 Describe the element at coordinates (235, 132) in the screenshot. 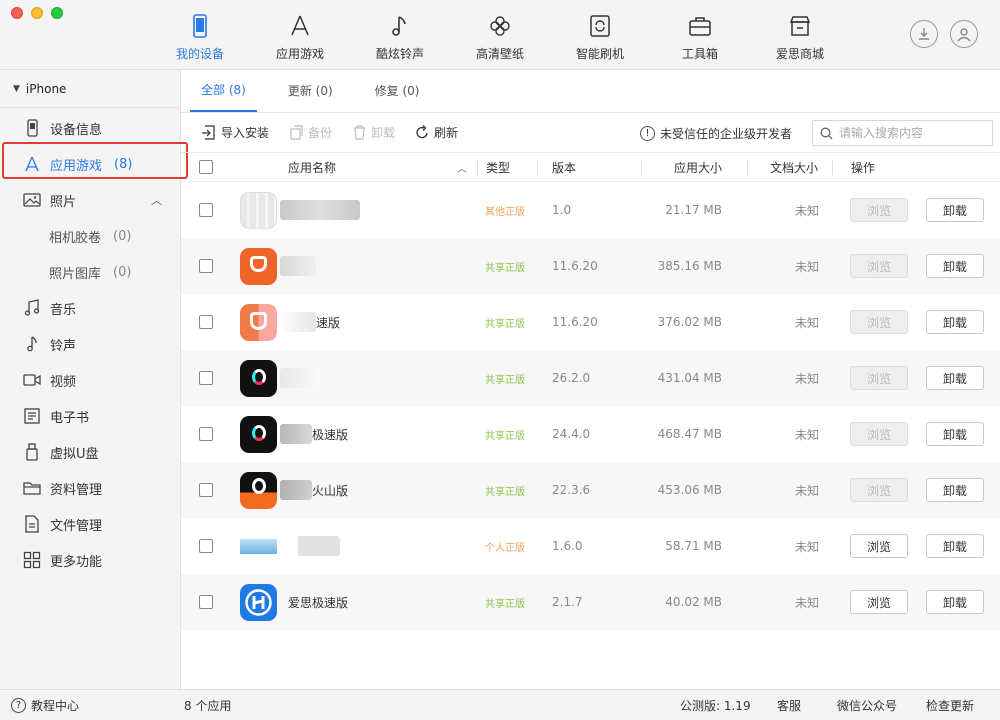

I see `import-install-button: 导入安装` at that location.